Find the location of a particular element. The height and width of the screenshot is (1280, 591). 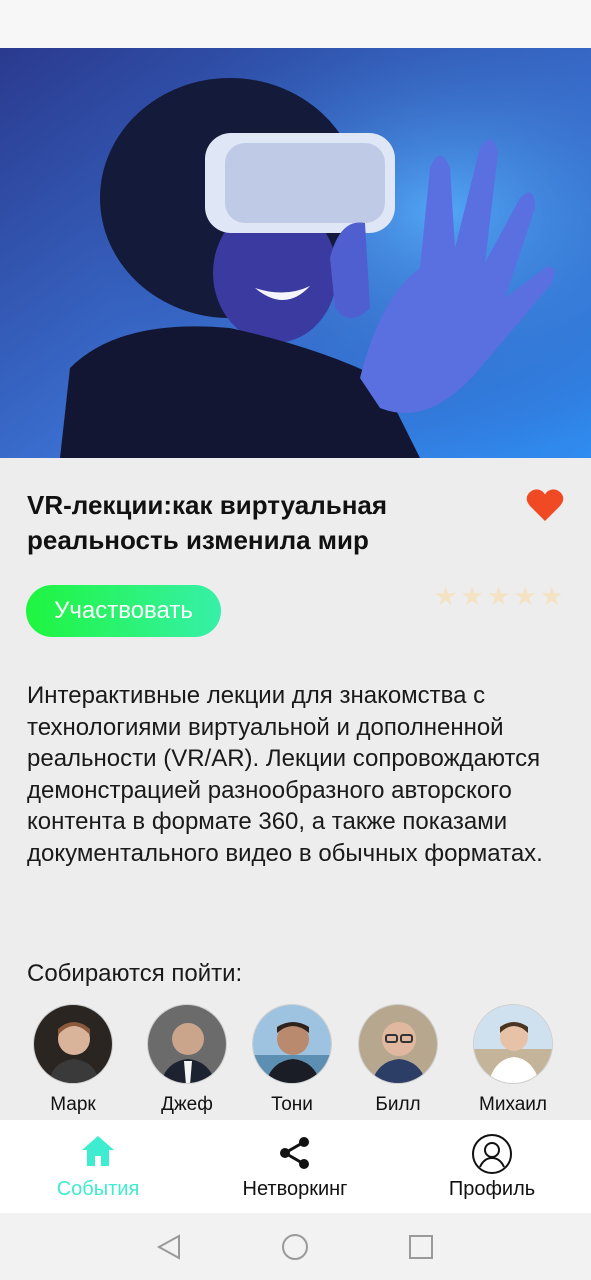

attendee-item: Михаил is located at coordinates (513, 1060).